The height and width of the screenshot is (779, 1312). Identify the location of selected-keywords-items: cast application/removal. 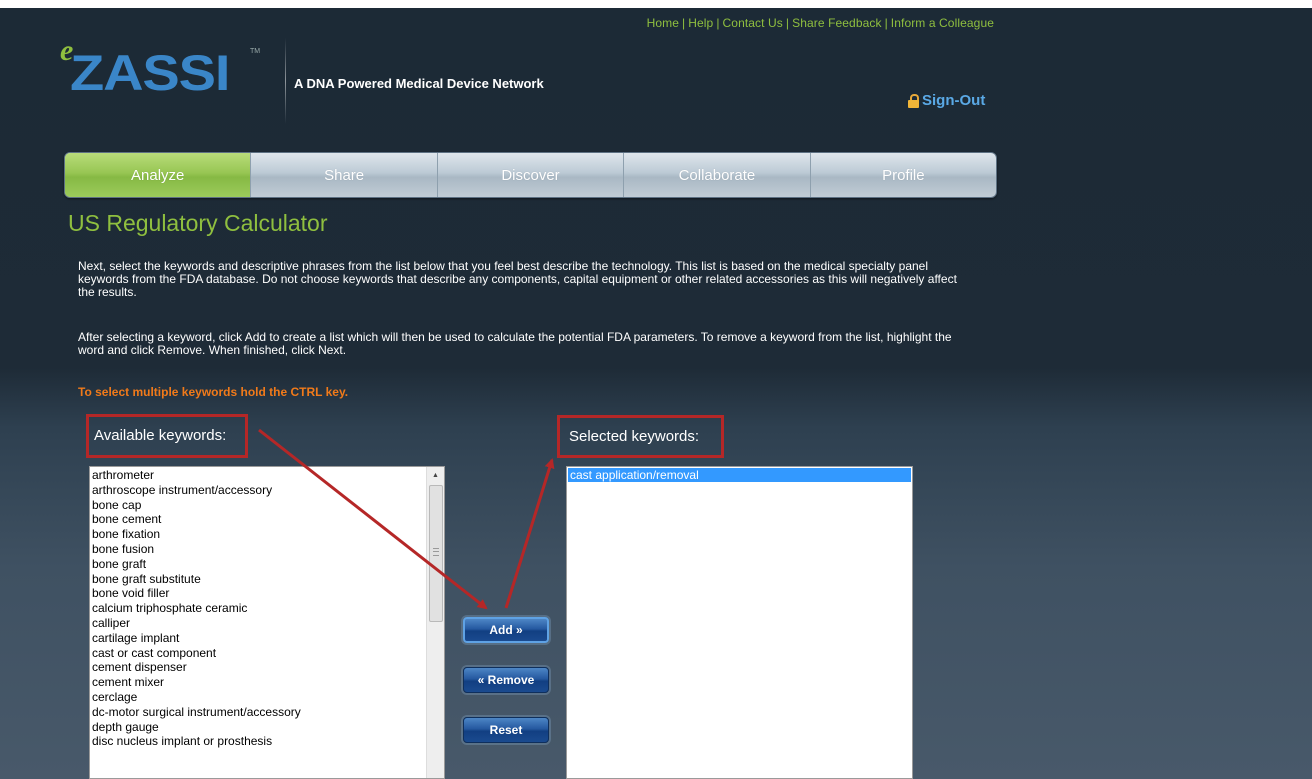
(739, 475).